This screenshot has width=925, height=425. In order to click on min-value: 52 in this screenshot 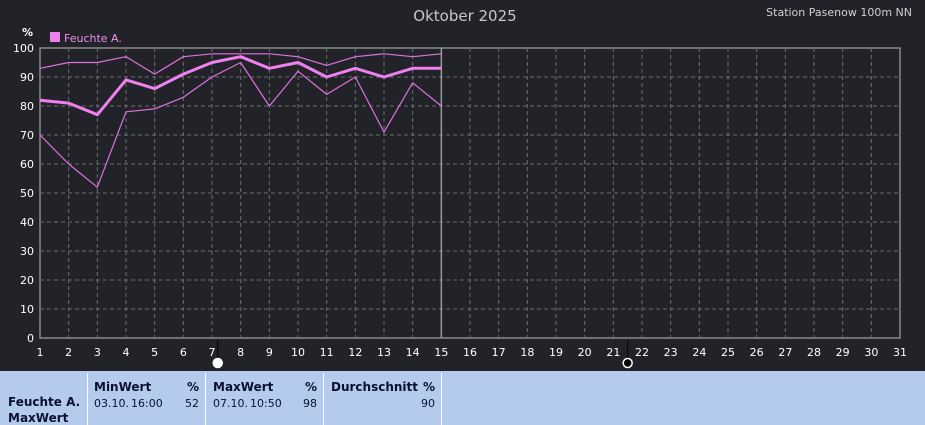, I will do `click(192, 403)`.